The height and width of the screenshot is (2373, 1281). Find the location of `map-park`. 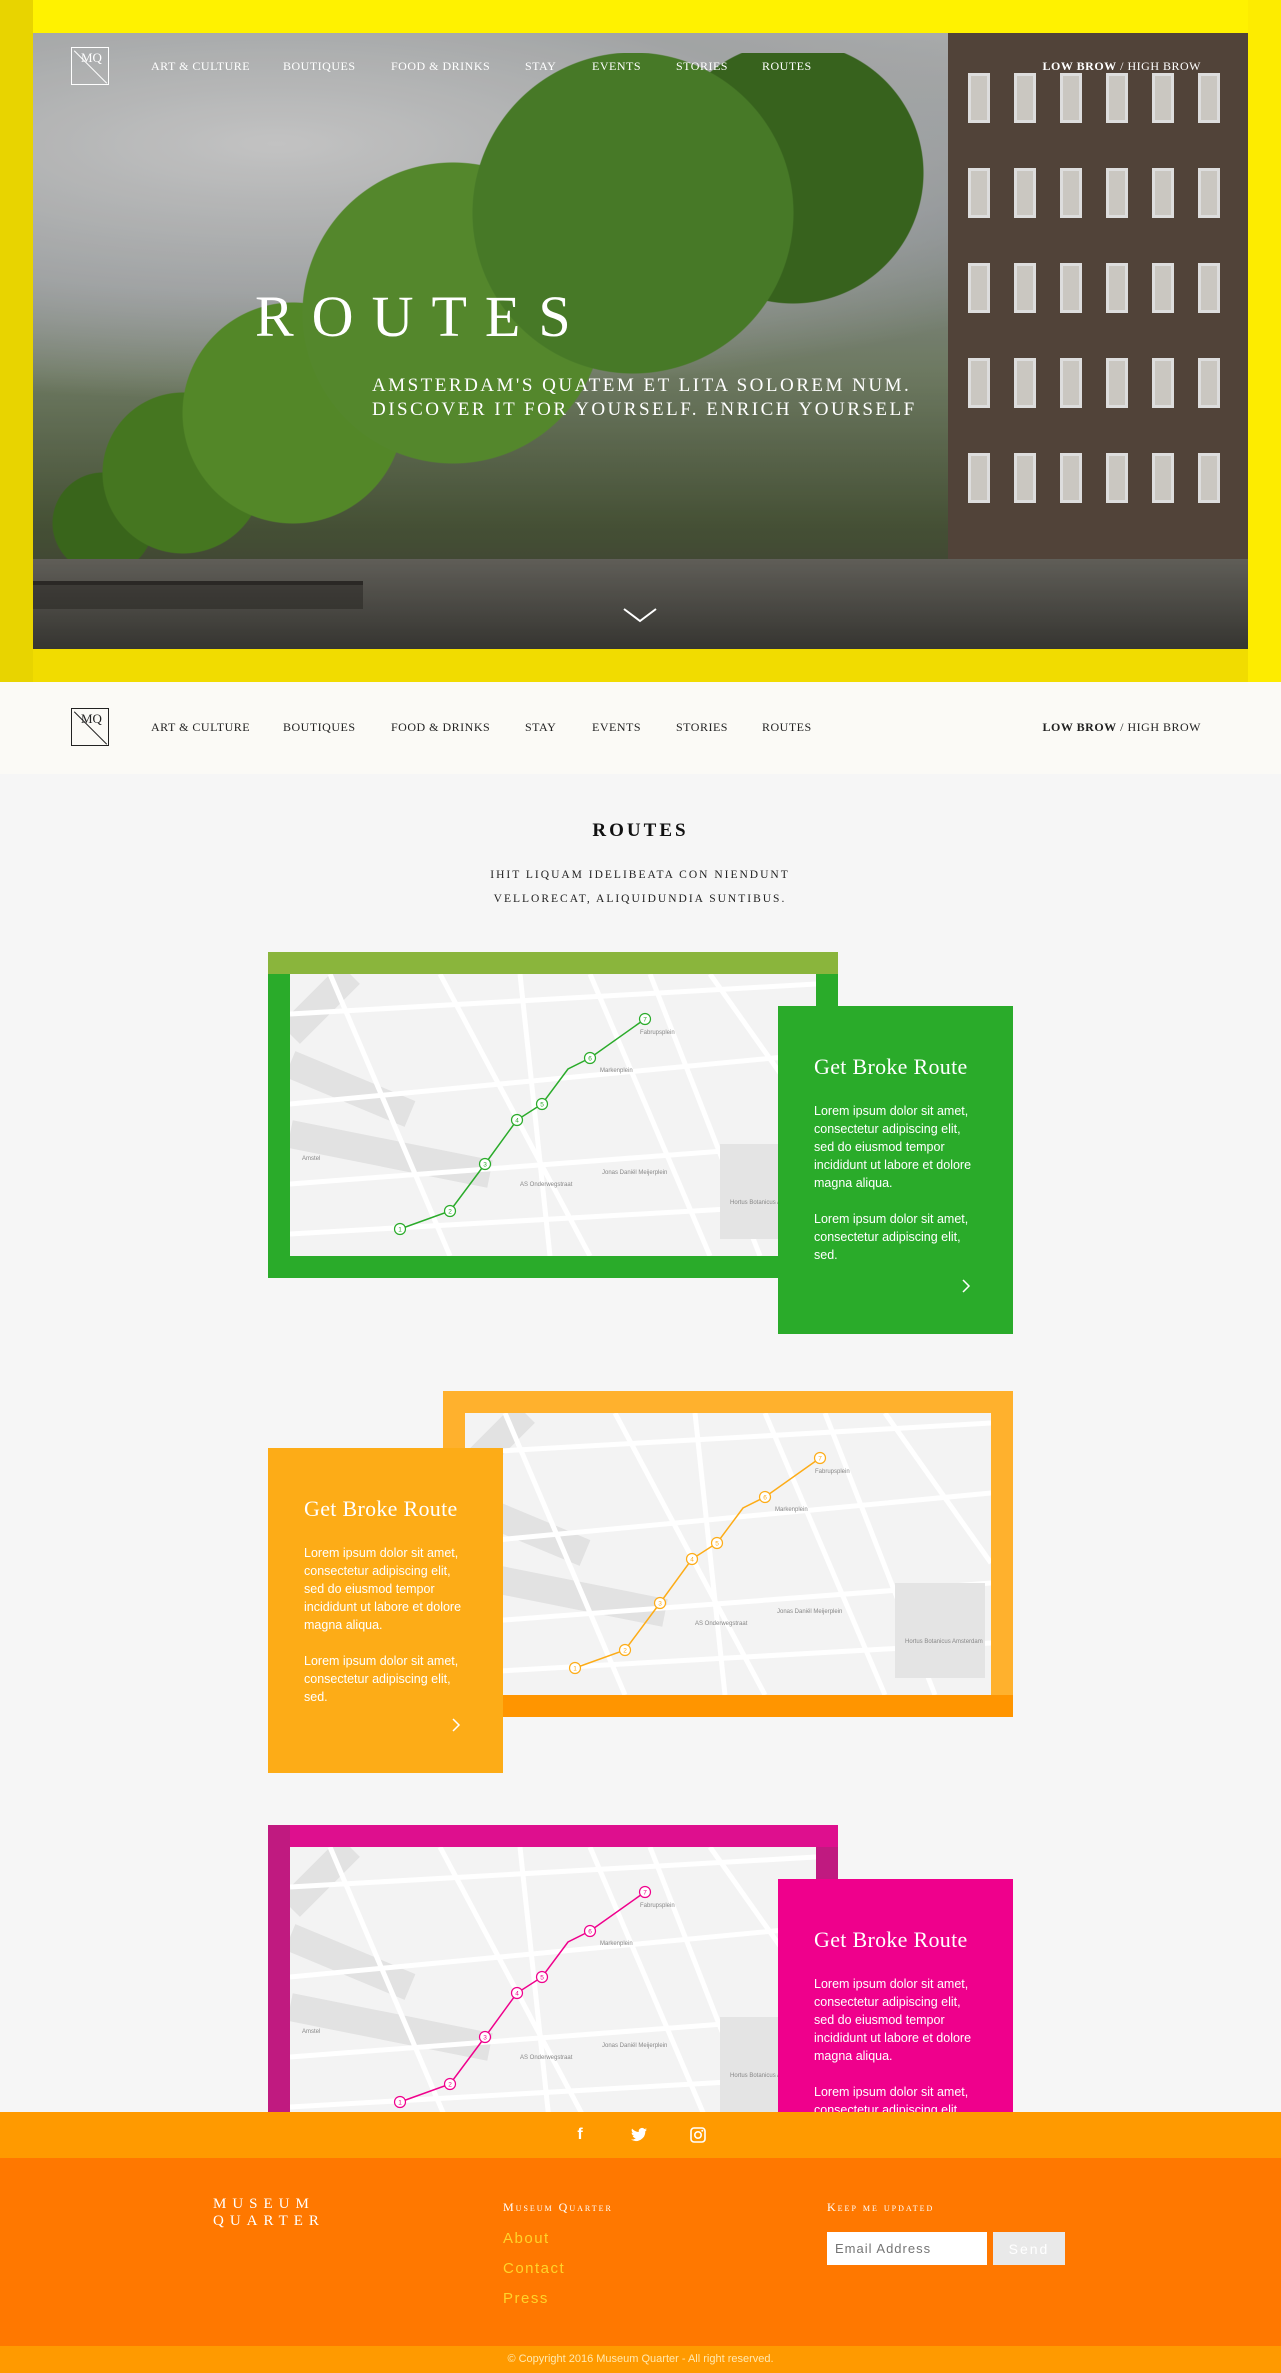

map-park is located at coordinates (940, 1630).